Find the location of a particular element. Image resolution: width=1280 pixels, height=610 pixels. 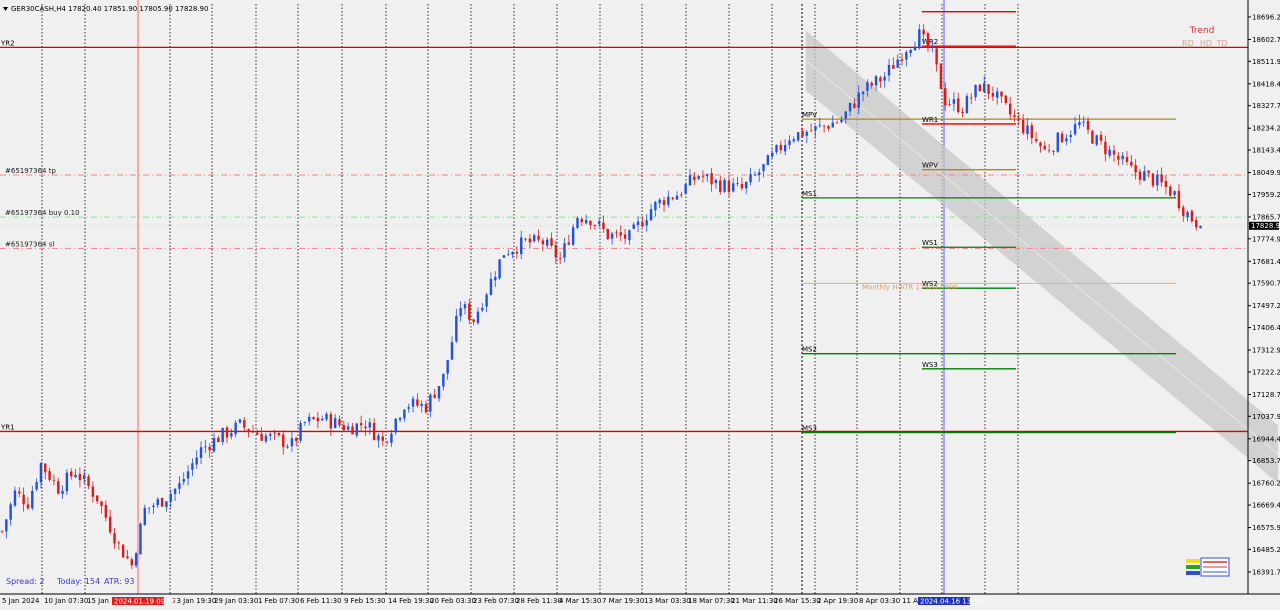

y-tick-label: 17497.20 is located at coordinates (1266, 306).